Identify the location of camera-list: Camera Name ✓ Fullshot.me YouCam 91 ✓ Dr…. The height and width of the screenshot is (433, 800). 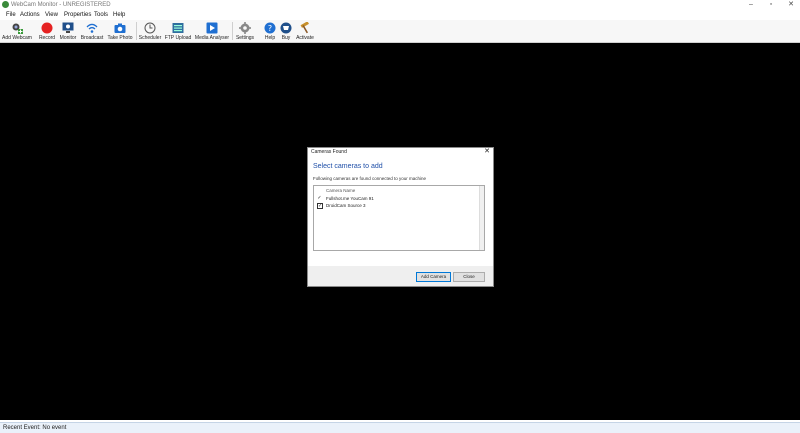
(399, 218).